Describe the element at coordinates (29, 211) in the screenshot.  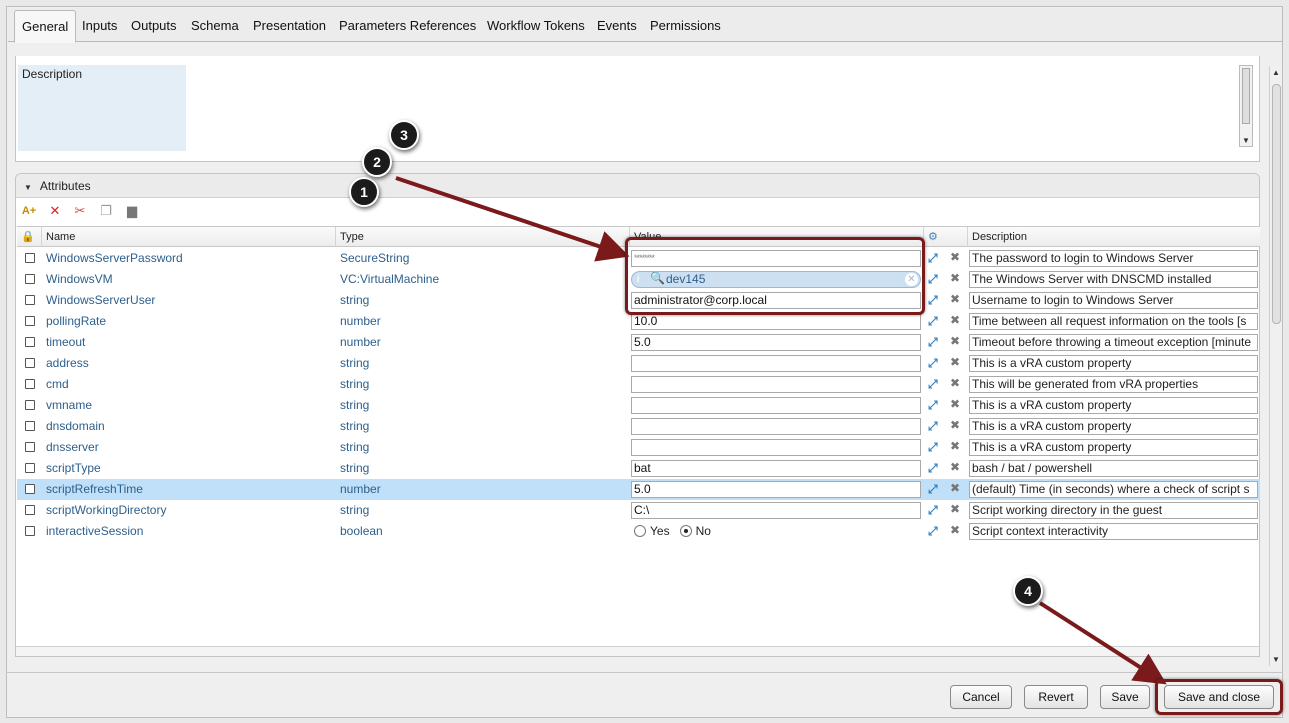
I see `add-attribute-icon: A+` at that location.